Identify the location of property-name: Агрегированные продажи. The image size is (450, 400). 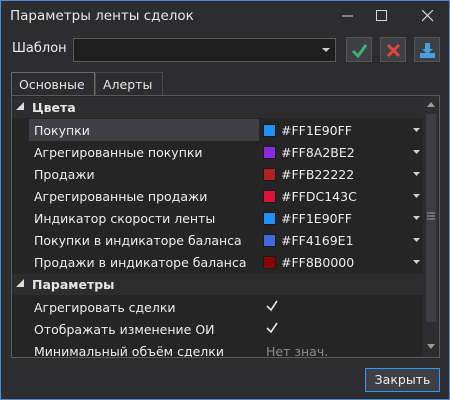
(121, 196).